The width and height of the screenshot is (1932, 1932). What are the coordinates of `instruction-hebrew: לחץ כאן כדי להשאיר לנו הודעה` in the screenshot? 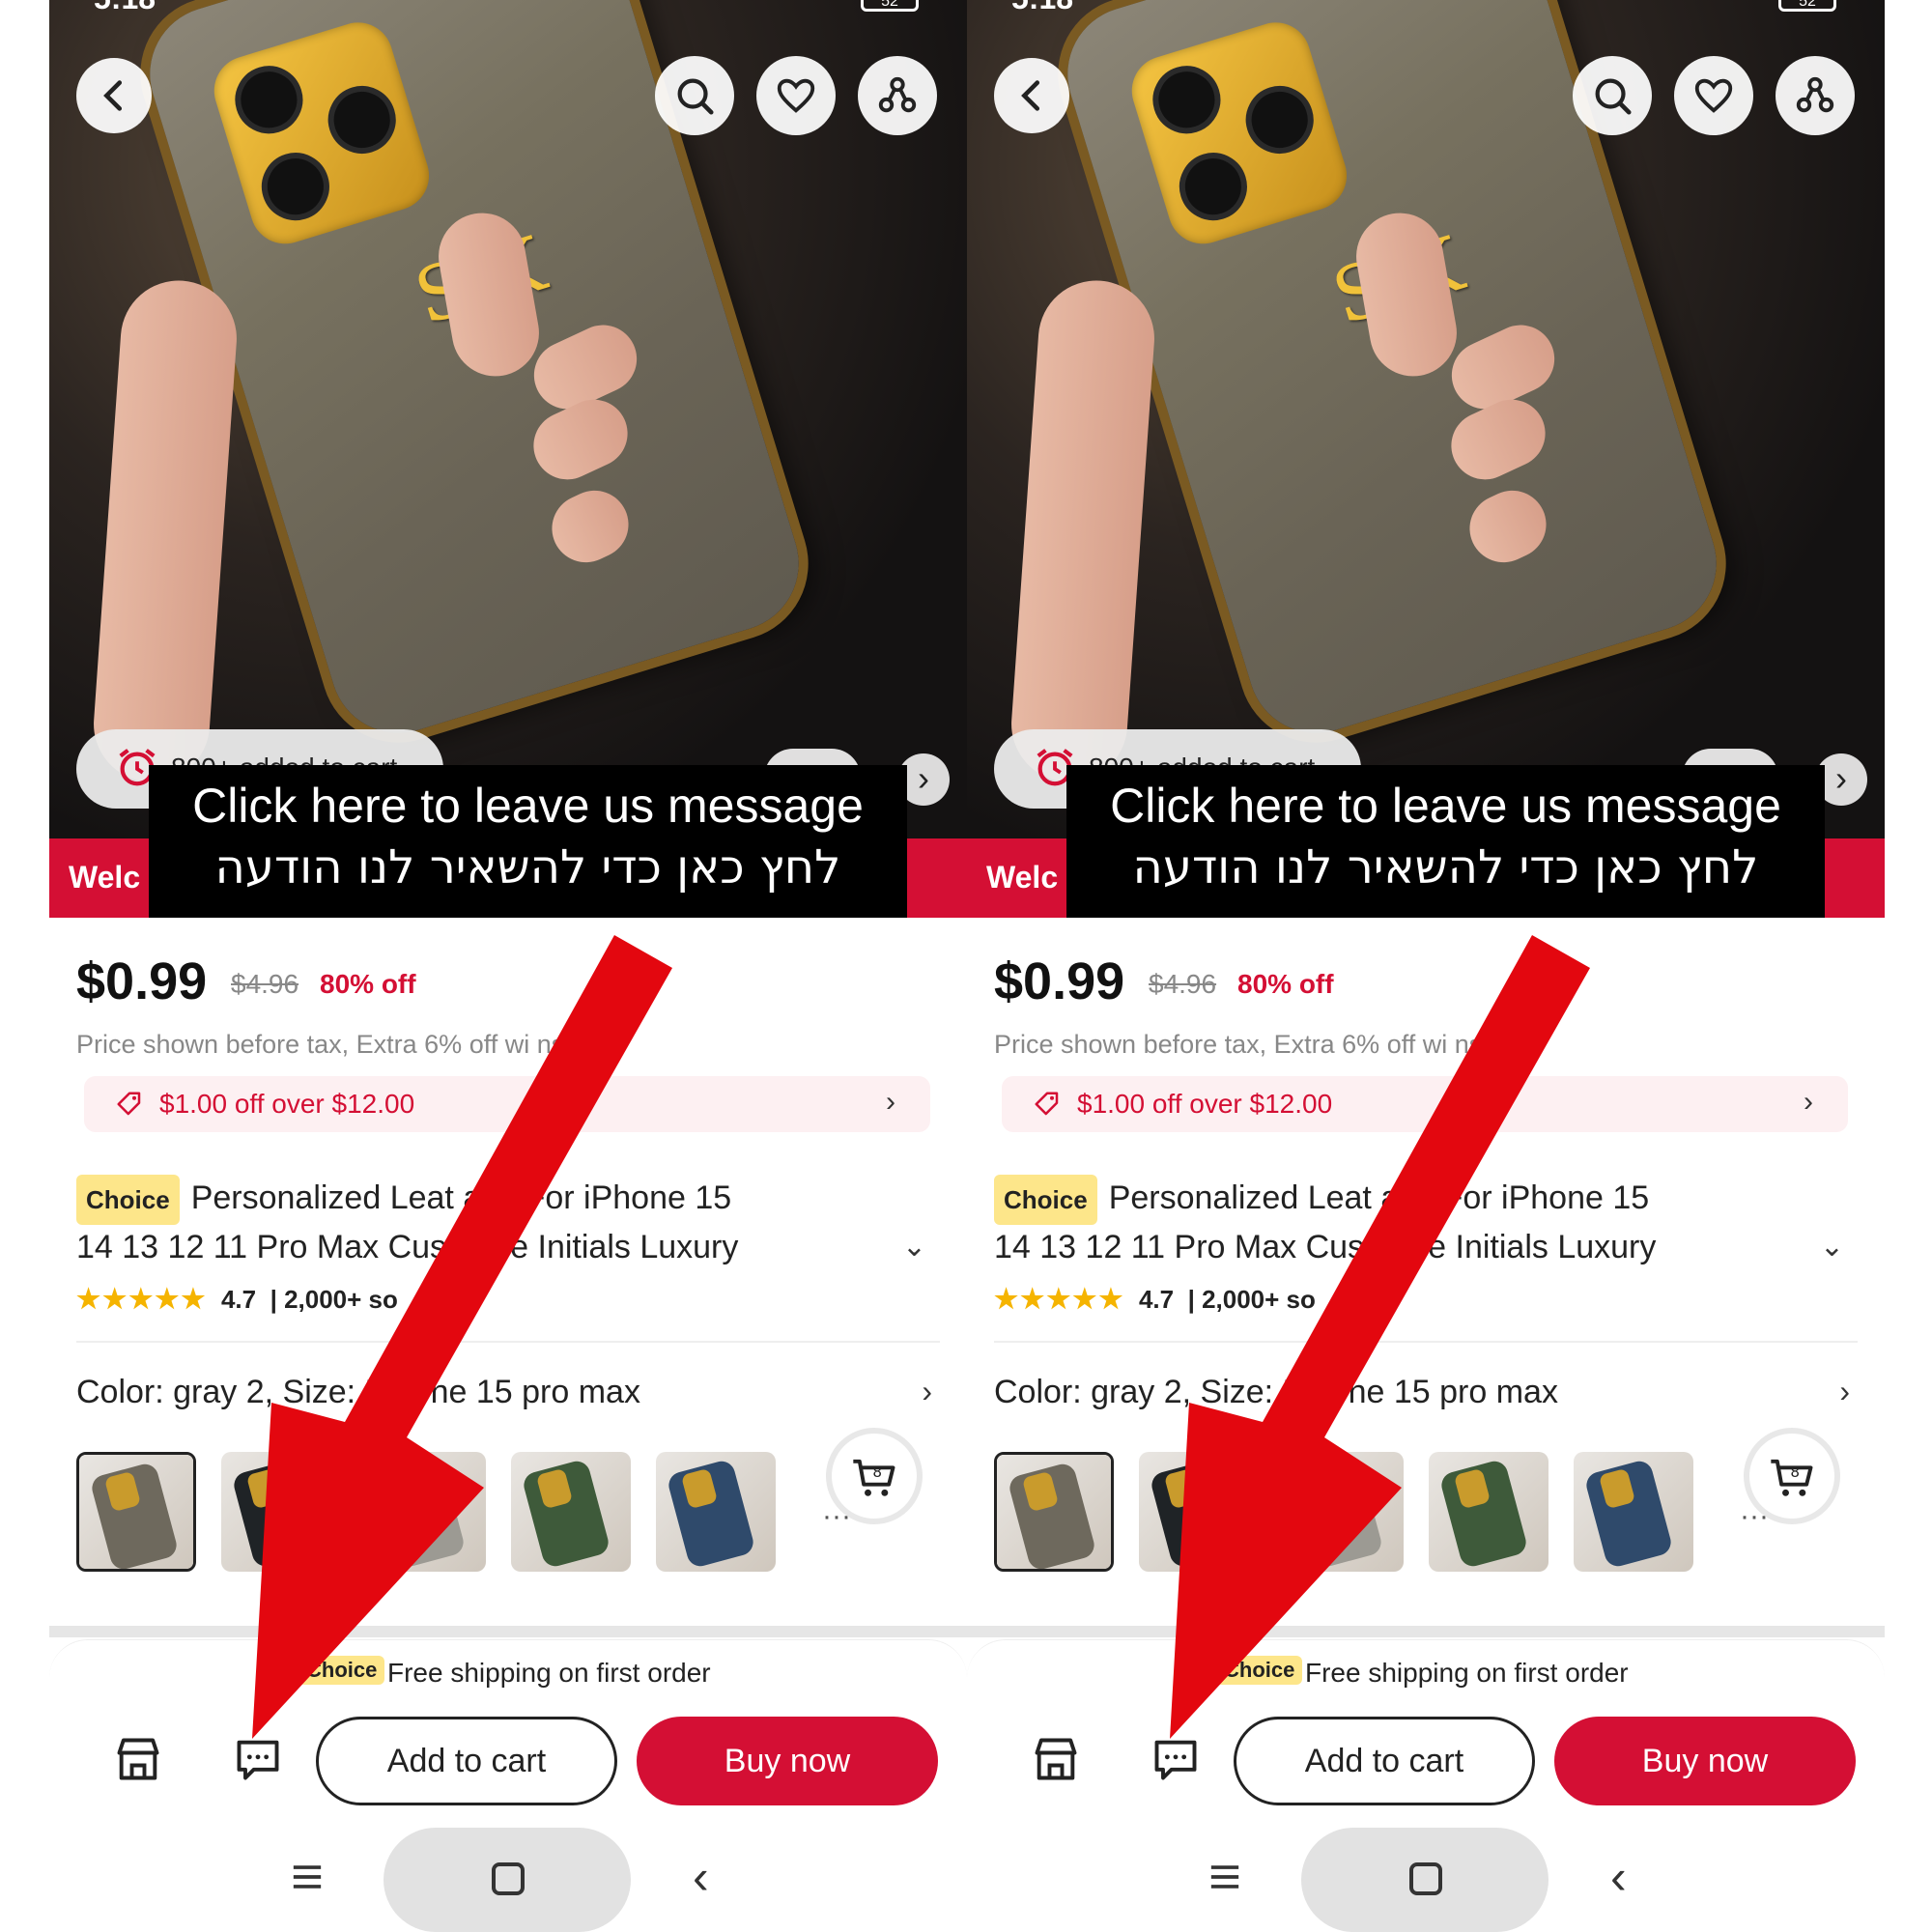 It's located at (1445, 867).